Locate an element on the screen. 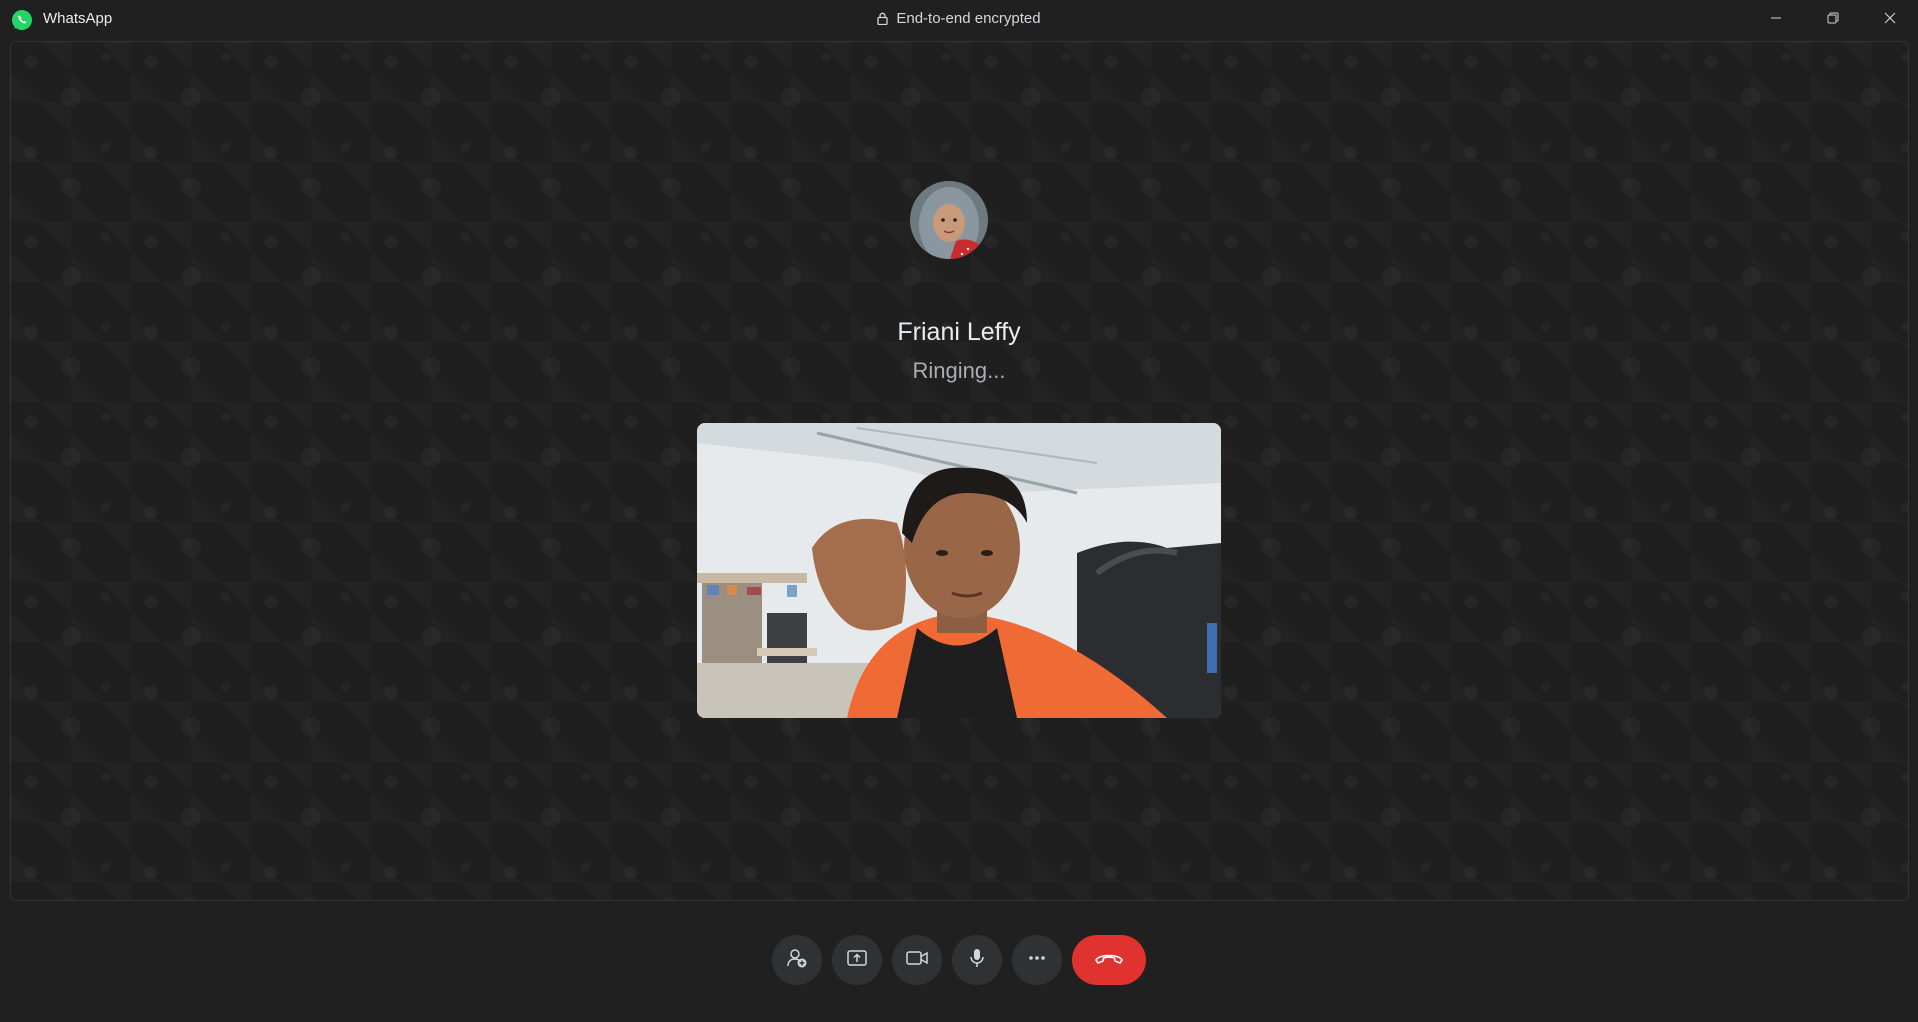 The width and height of the screenshot is (1918, 1022). add-person-icon is located at coordinates (797, 960).